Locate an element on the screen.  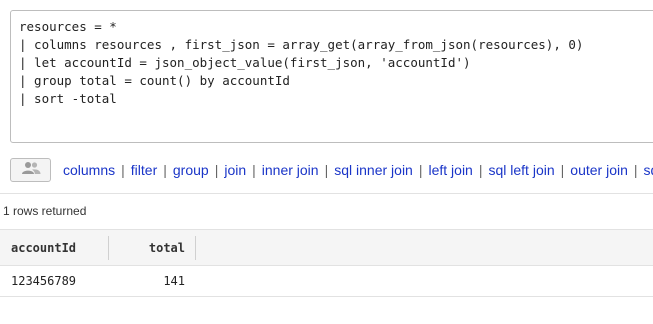
cell-total: 141 is located at coordinates (174, 281).